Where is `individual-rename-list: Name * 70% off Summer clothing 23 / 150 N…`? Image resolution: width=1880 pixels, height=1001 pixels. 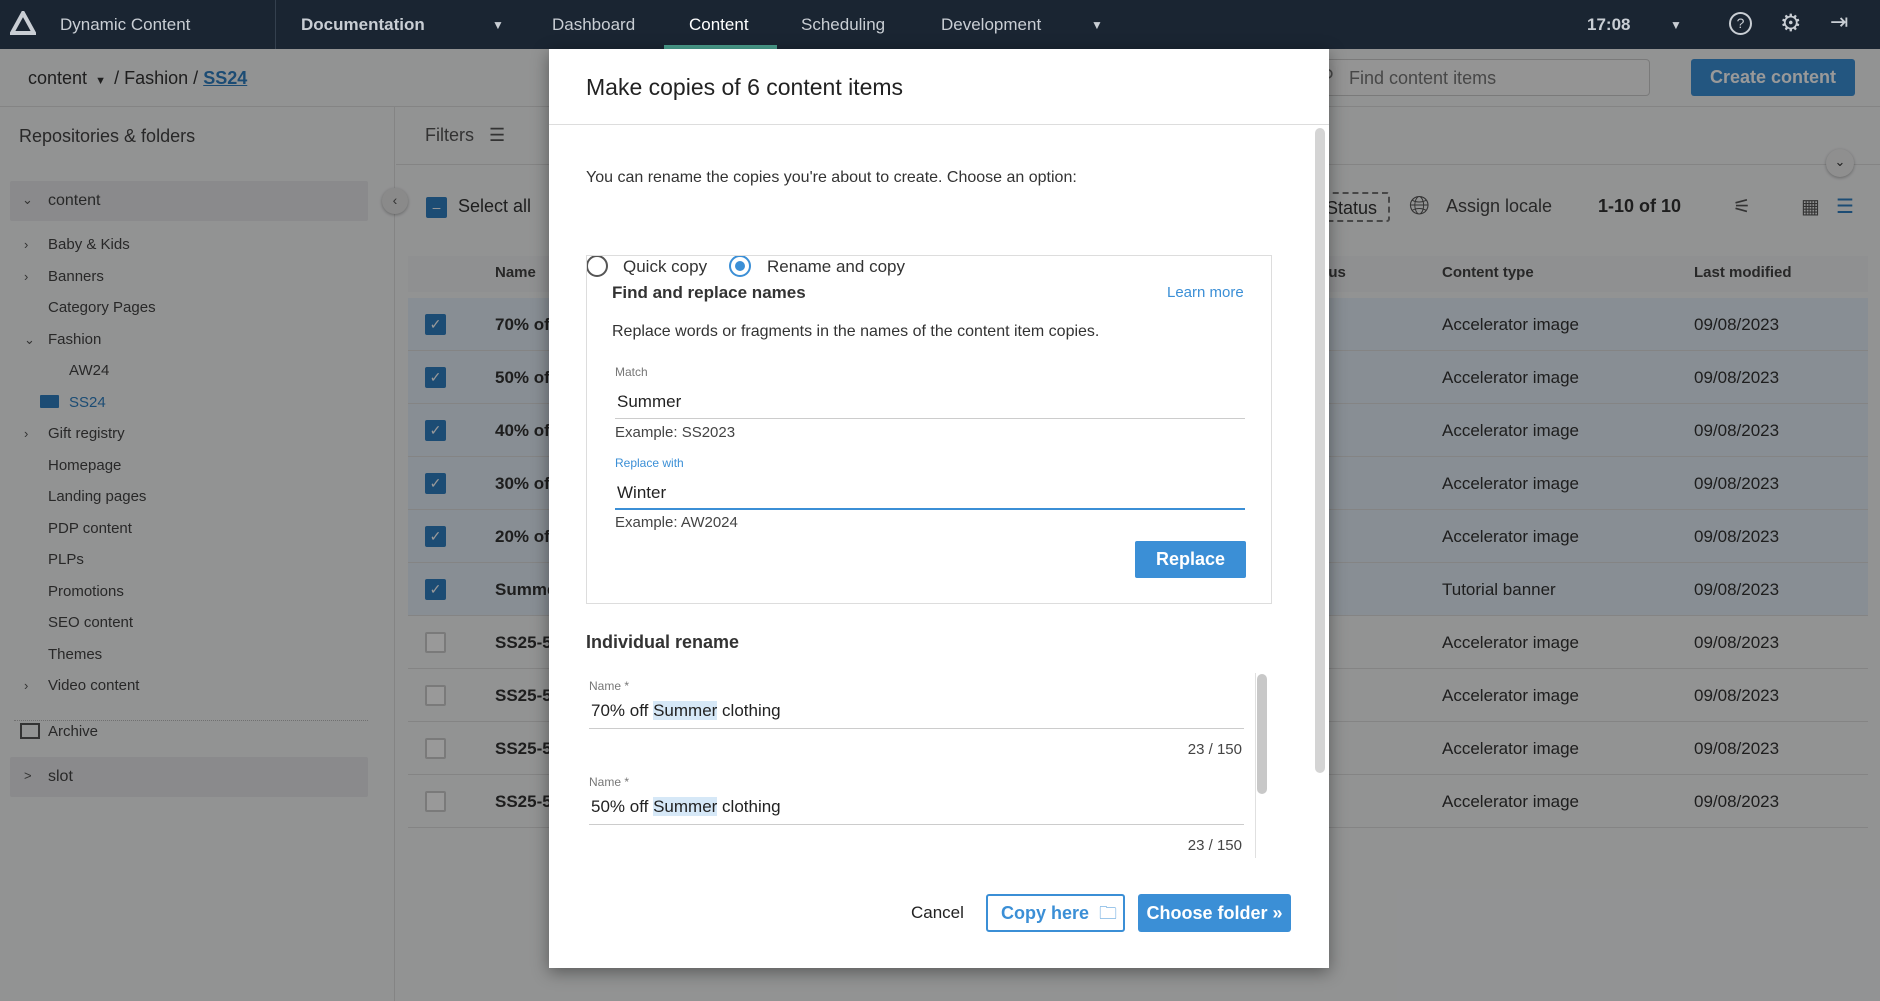 individual-rename-list: Name * 70% off Summer clothing 23 / 150 N… is located at coordinates (920, 762).